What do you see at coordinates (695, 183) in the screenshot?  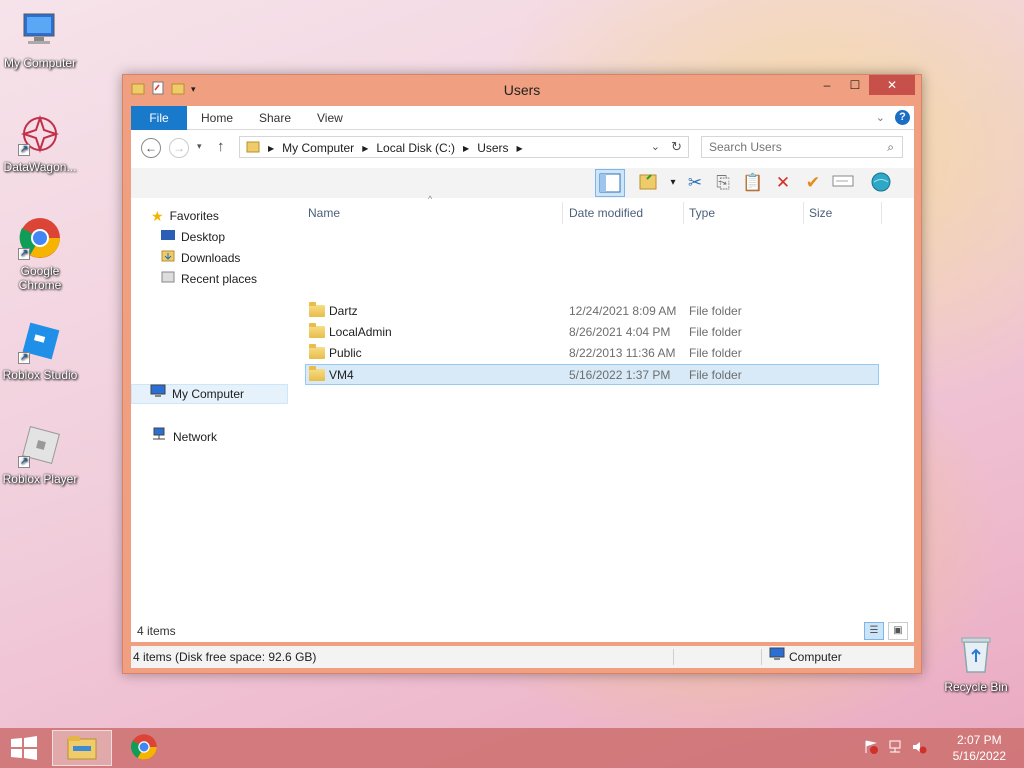 I see `cut-icon: ✂` at bounding box center [695, 183].